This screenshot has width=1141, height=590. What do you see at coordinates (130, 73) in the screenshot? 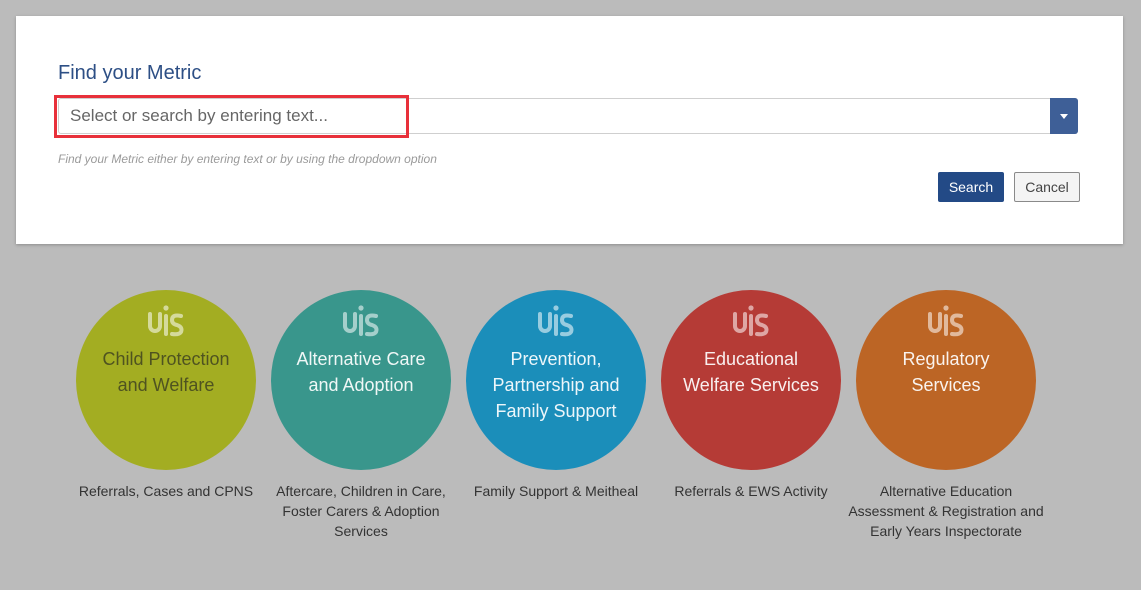
I see `page-title: Find your Metric` at bounding box center [130, 73].